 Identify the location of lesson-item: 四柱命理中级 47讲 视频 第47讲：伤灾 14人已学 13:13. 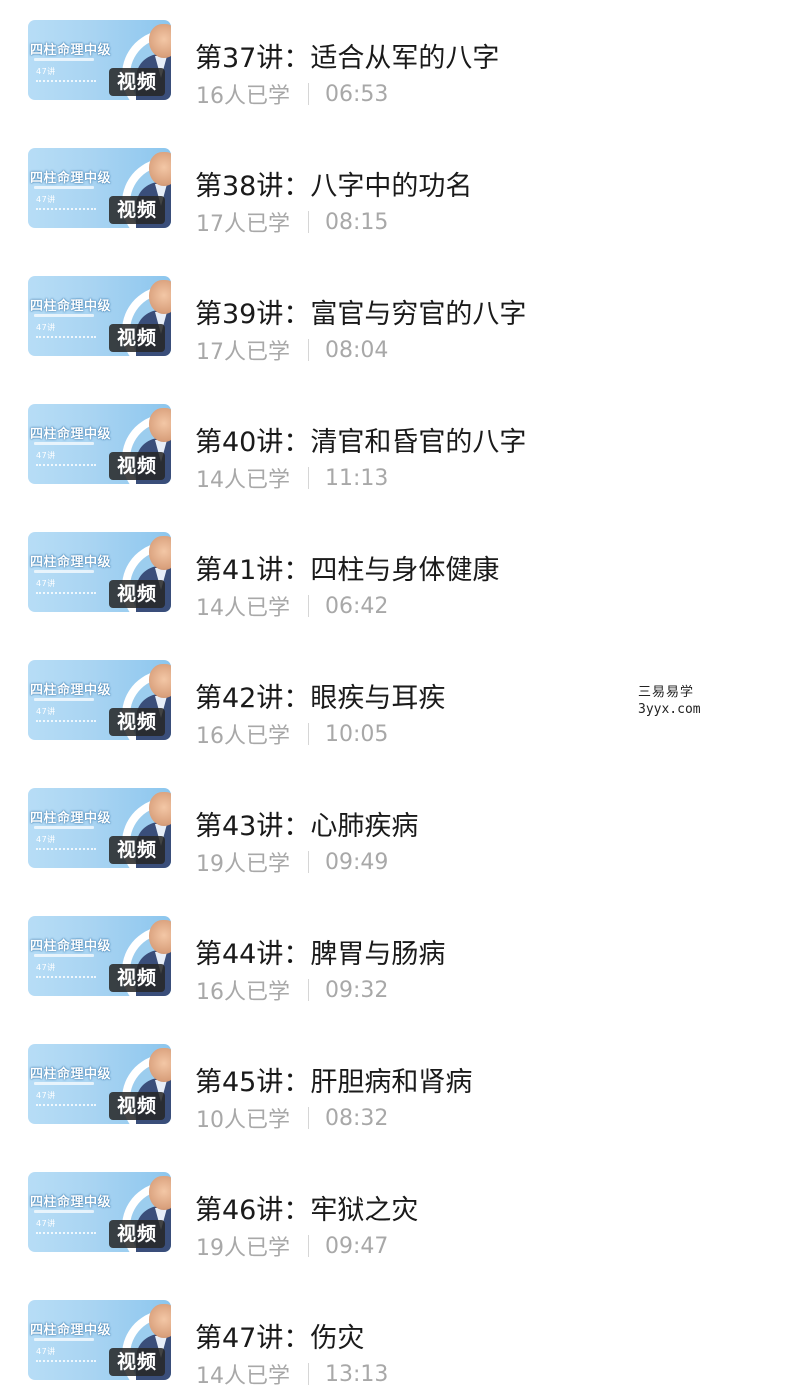
(398, 1344).